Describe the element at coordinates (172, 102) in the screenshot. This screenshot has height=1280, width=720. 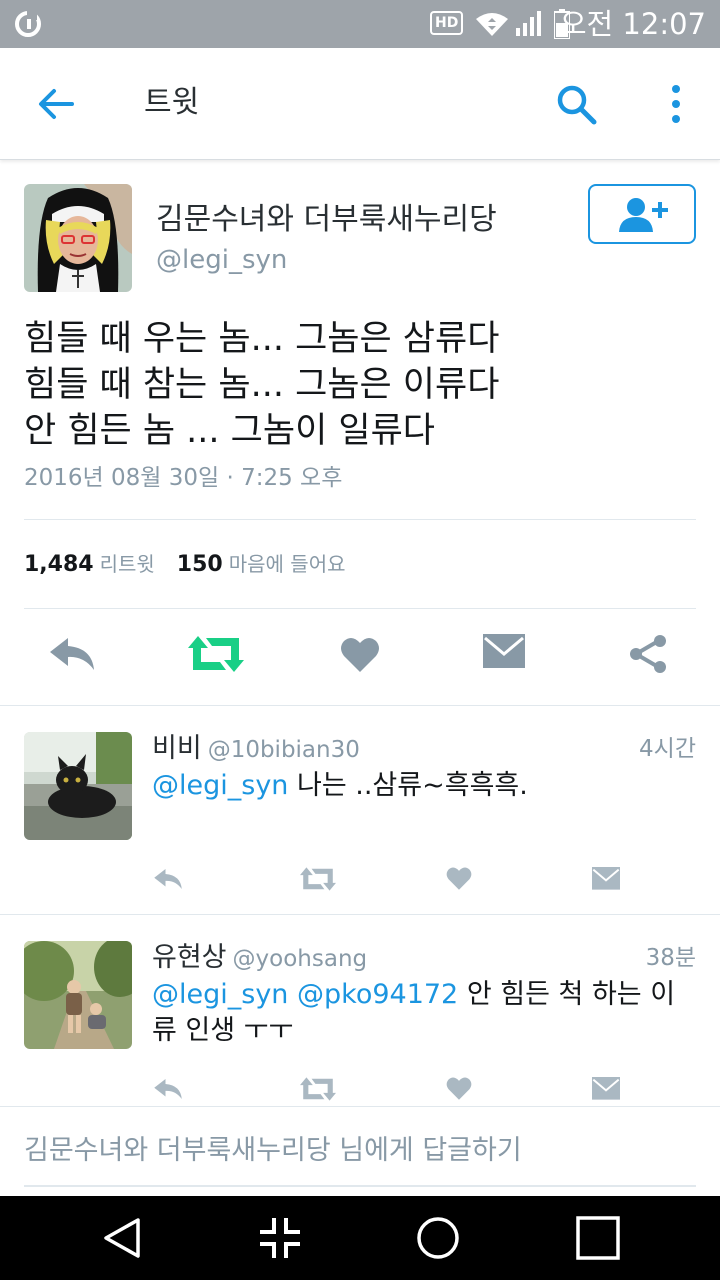
I see `page-title: 트윗` at that location.